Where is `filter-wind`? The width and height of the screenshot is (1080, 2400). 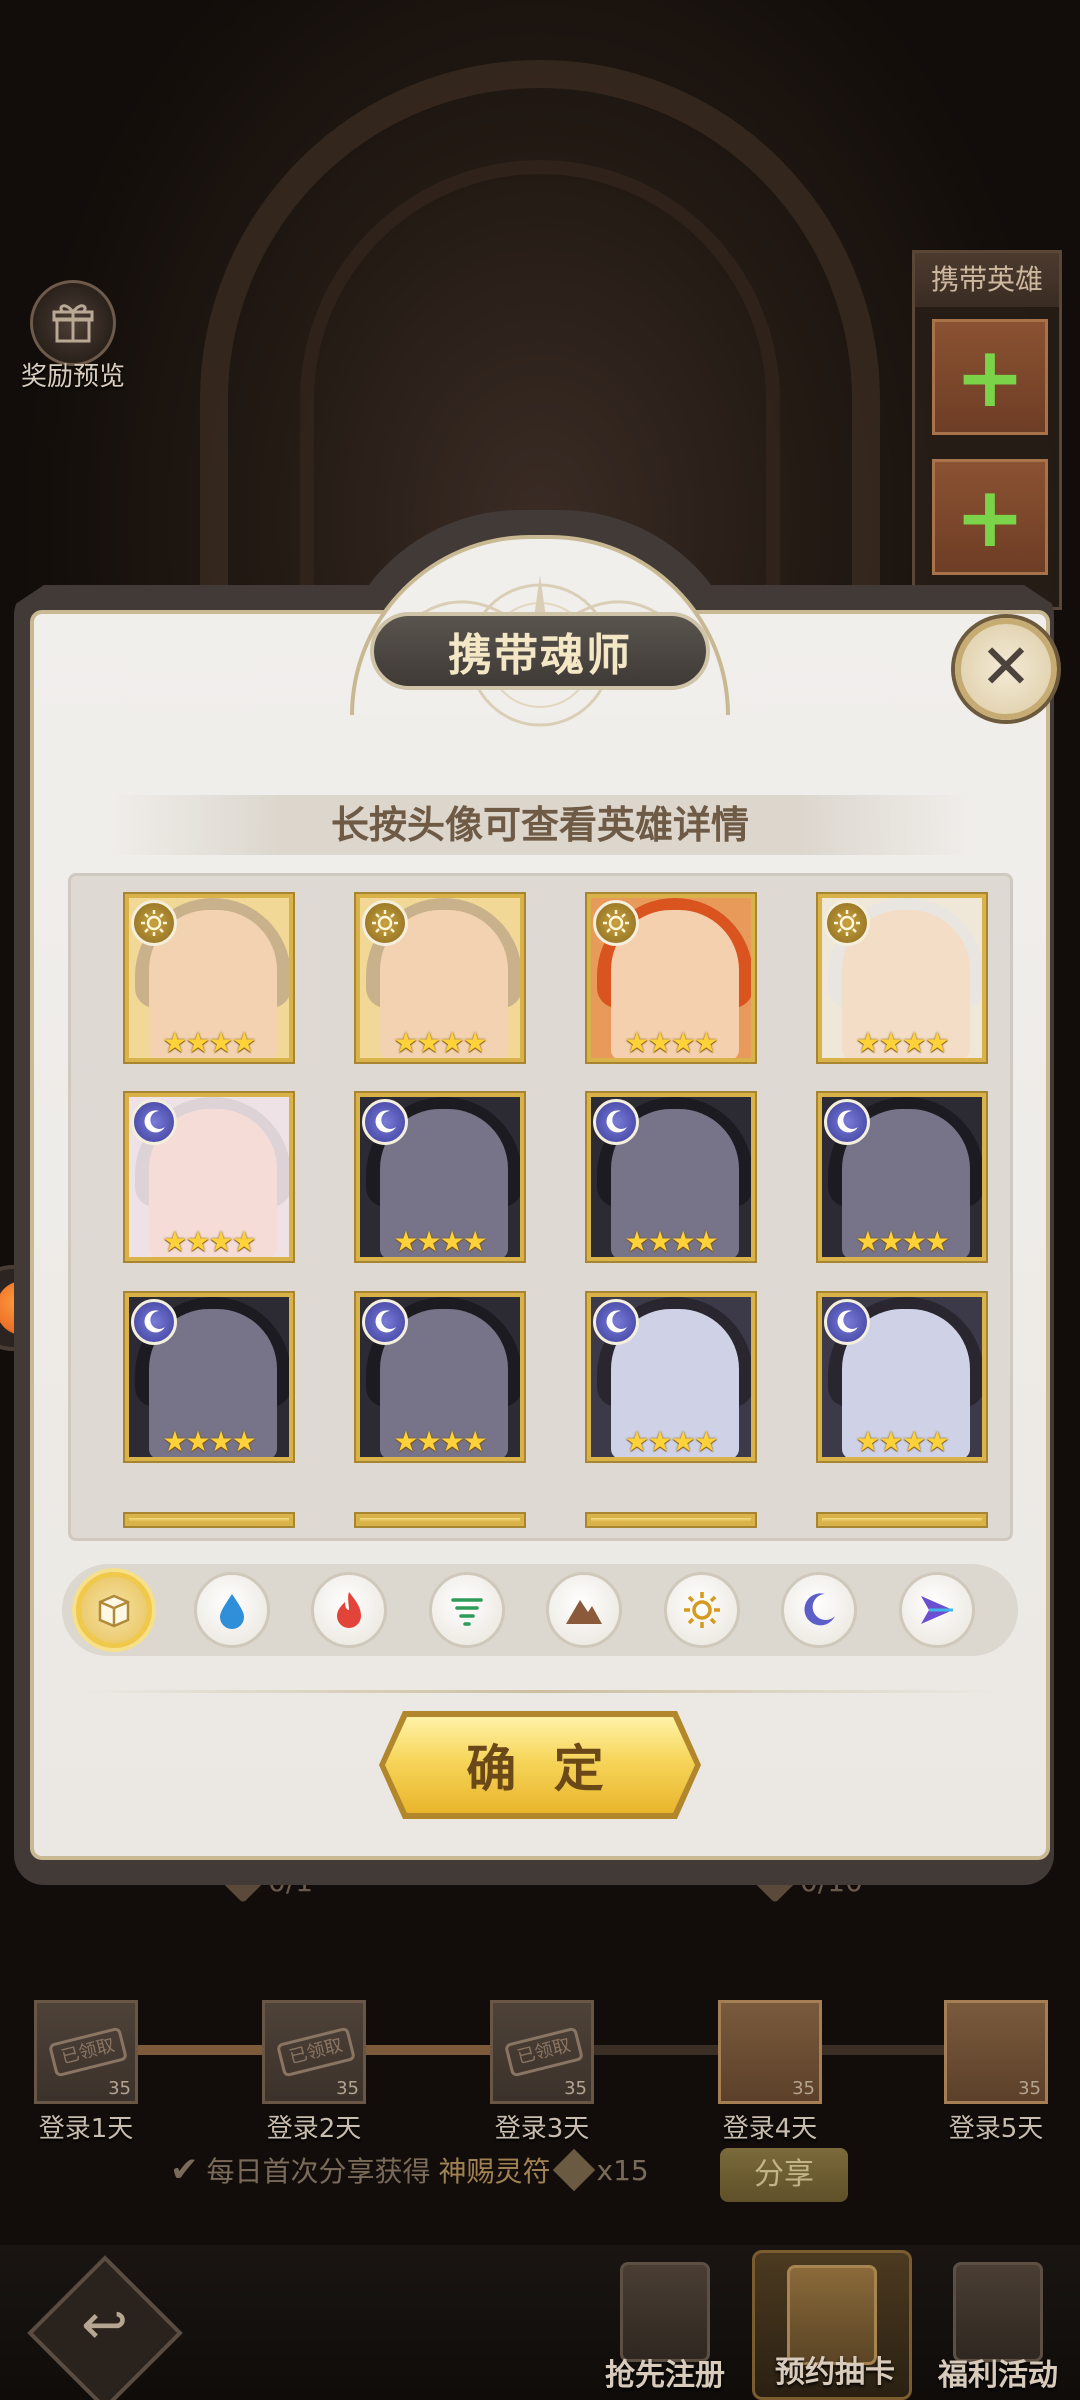
filter-wind is located at coordinates (466, 1610).